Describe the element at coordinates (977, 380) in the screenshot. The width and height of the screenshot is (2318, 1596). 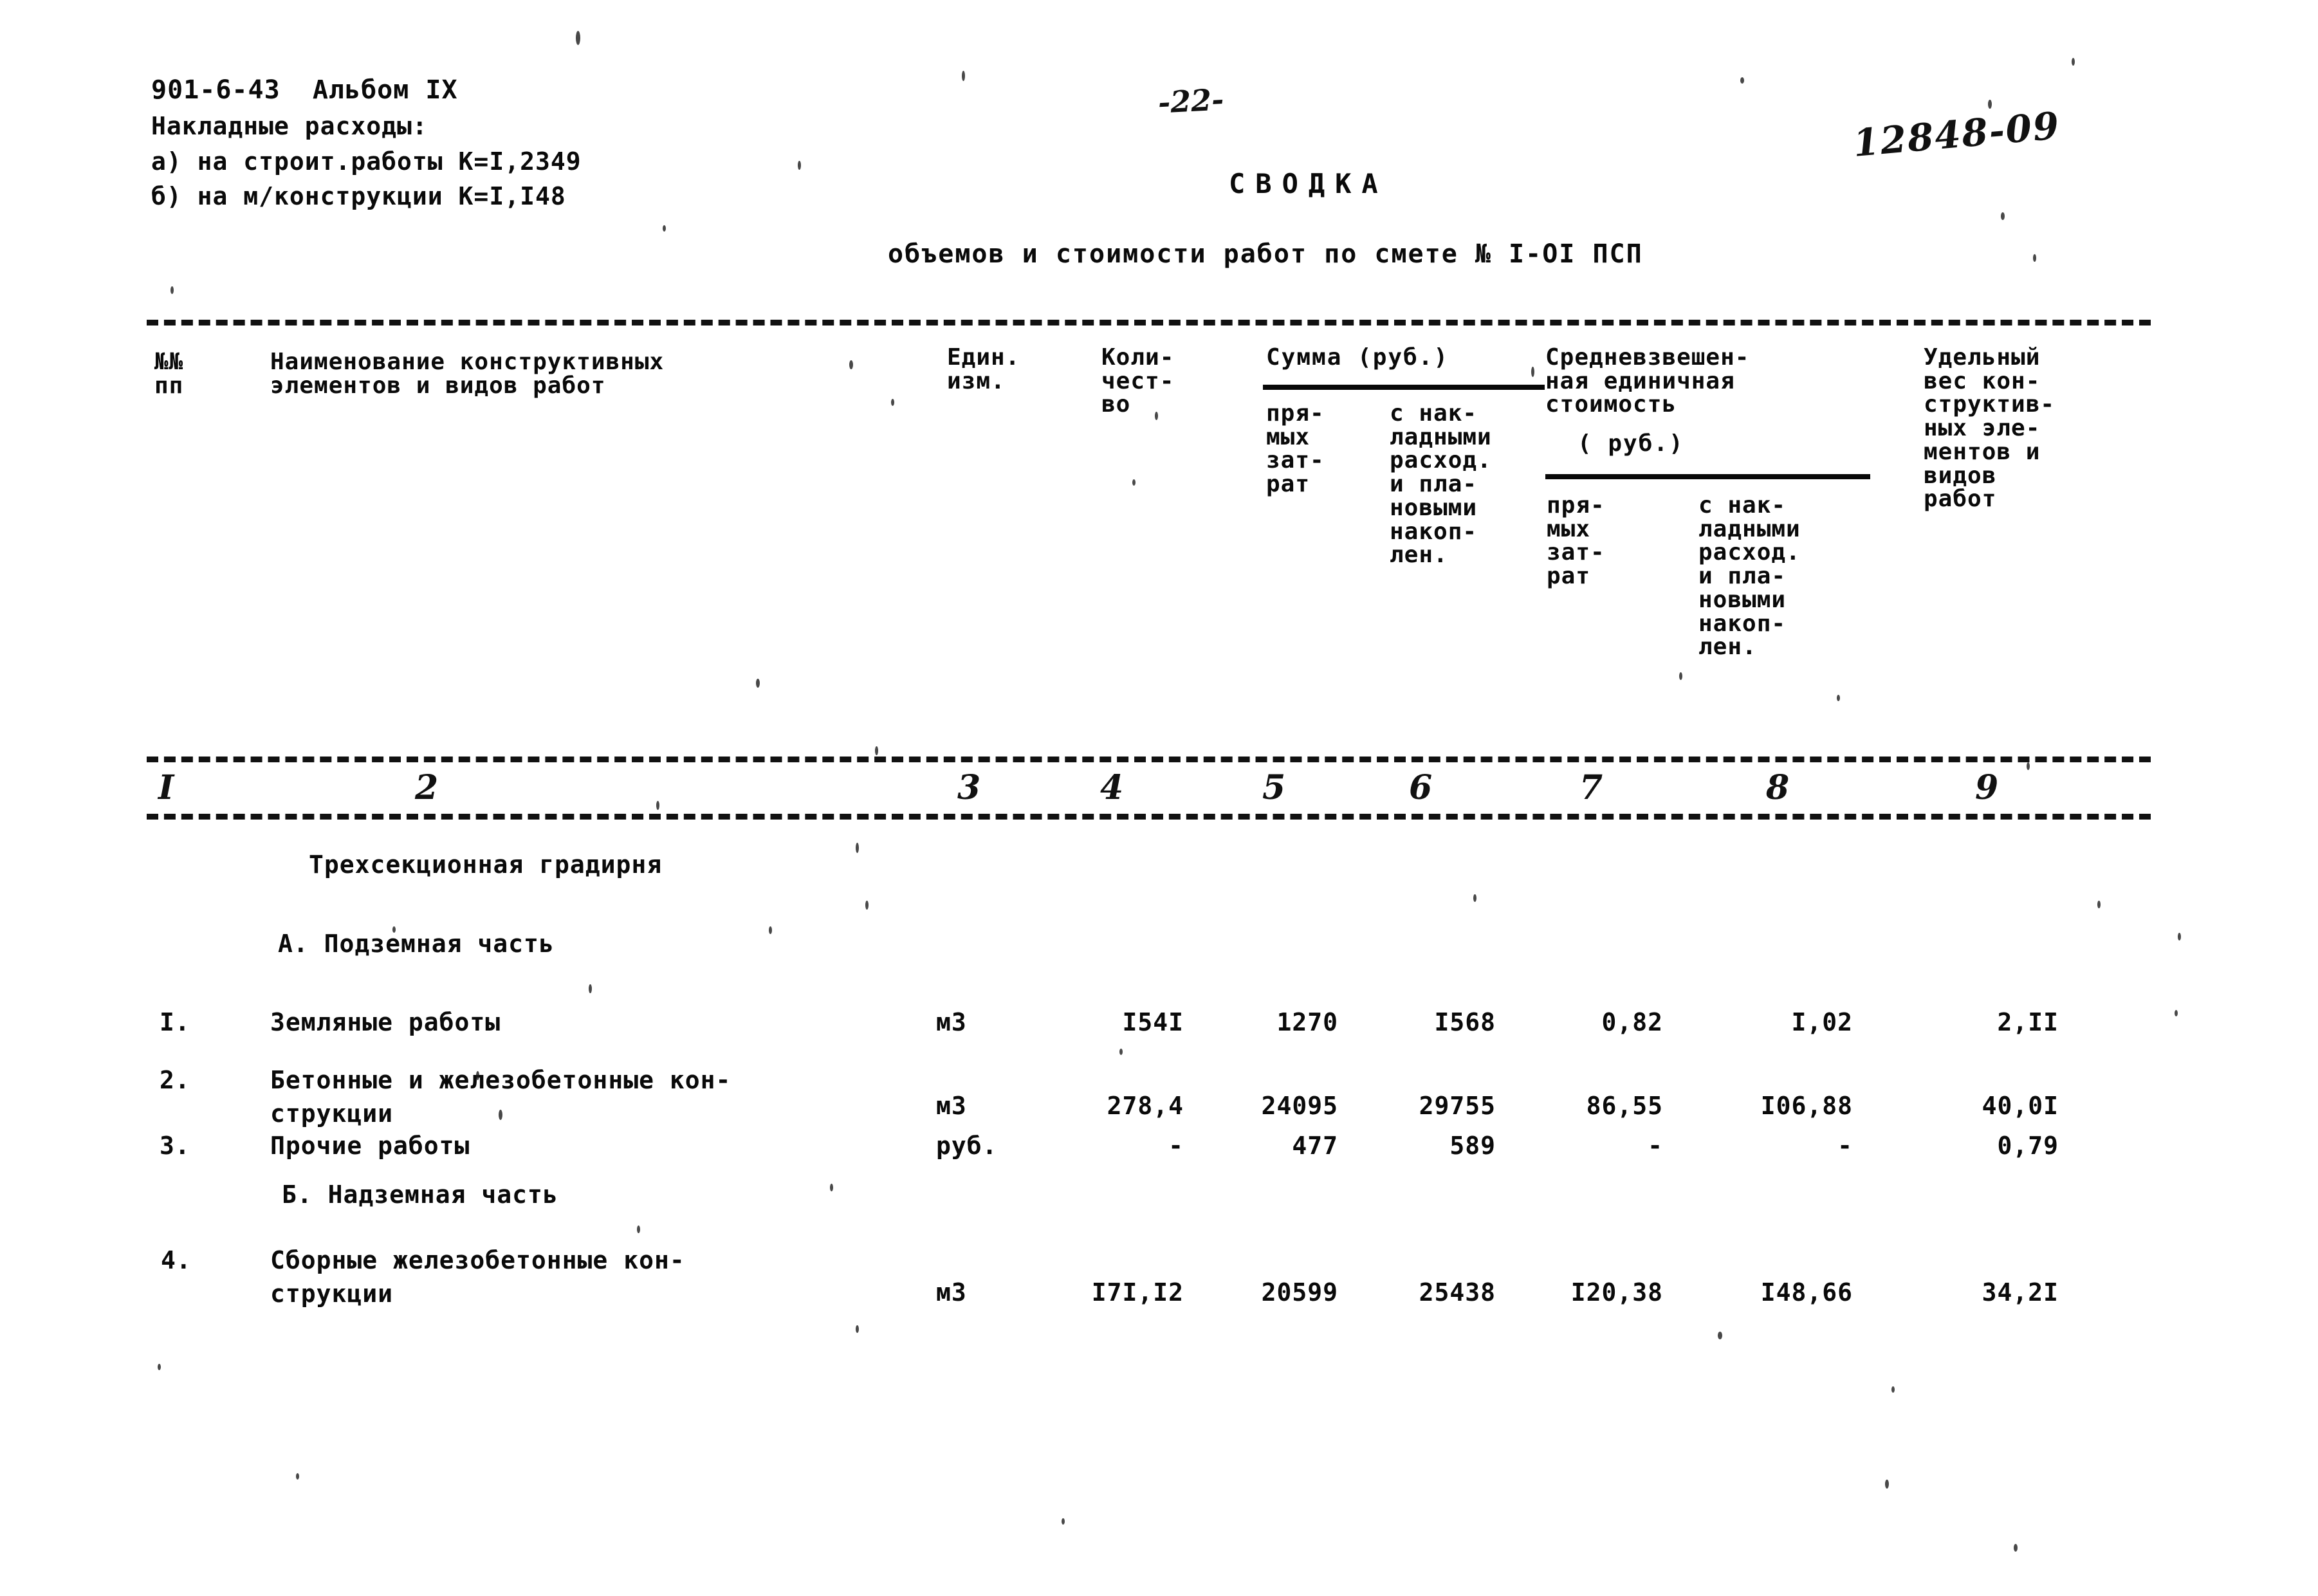
I see `header-unit-line2: изм.` at that location.